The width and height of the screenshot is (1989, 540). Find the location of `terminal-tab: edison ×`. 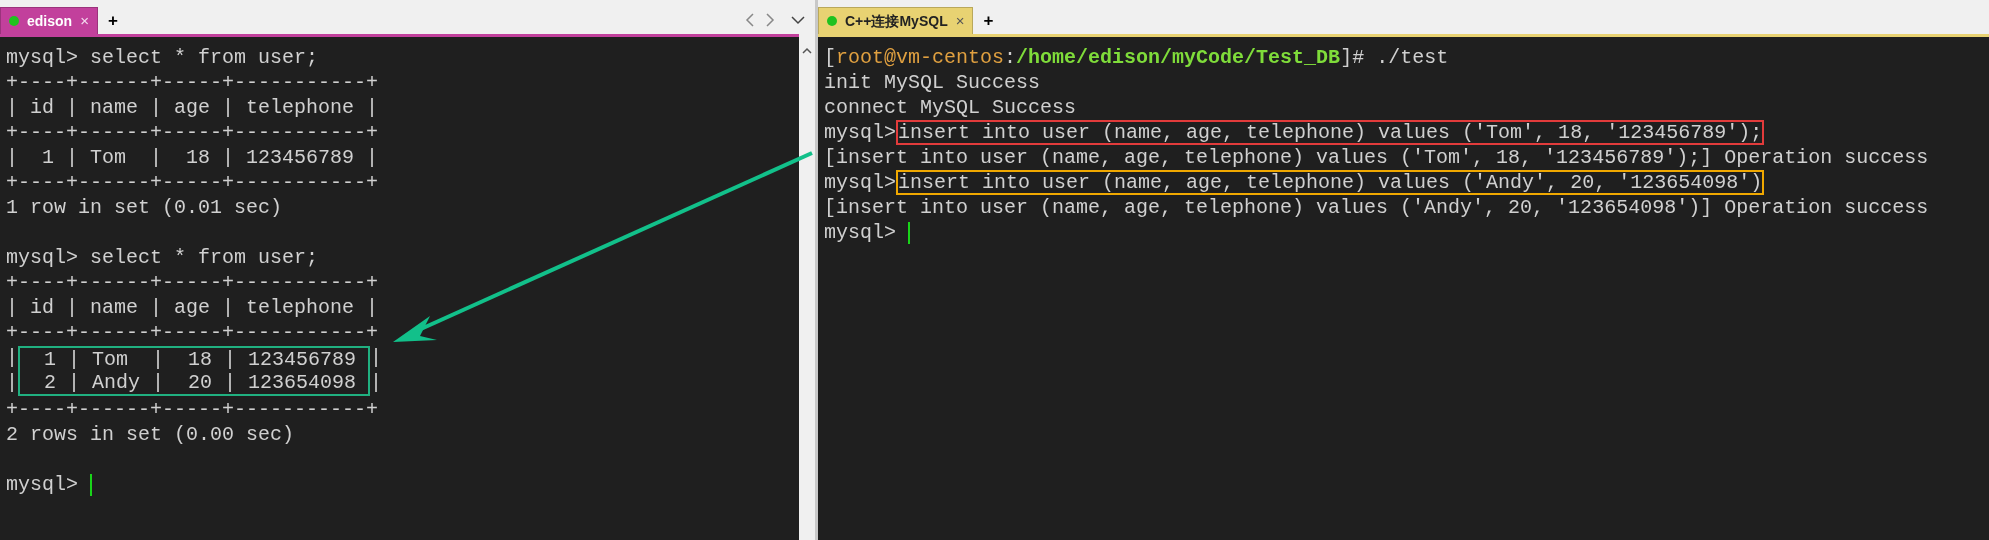

terminal-tab: edison × is located at coordinates (49, 20).